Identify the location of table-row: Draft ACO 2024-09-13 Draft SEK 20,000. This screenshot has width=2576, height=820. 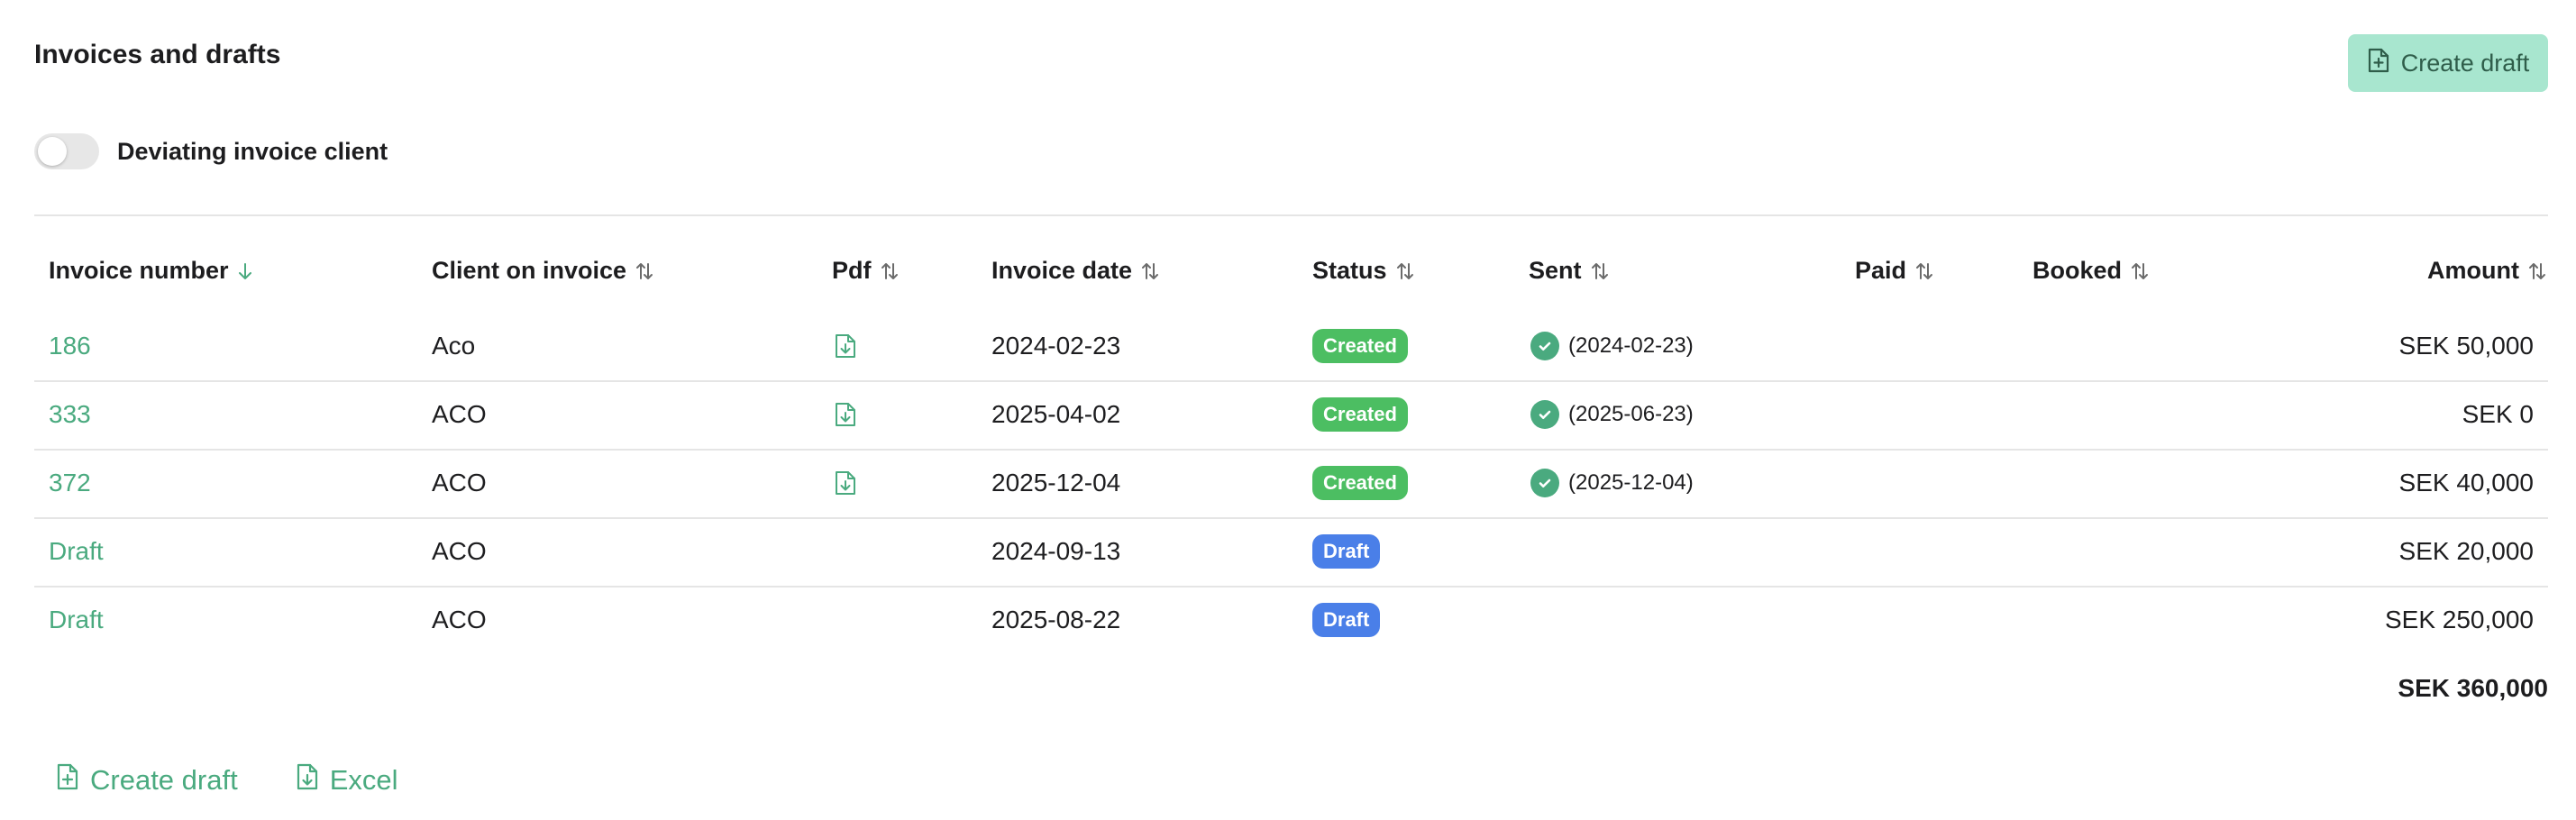
(1291, 553).